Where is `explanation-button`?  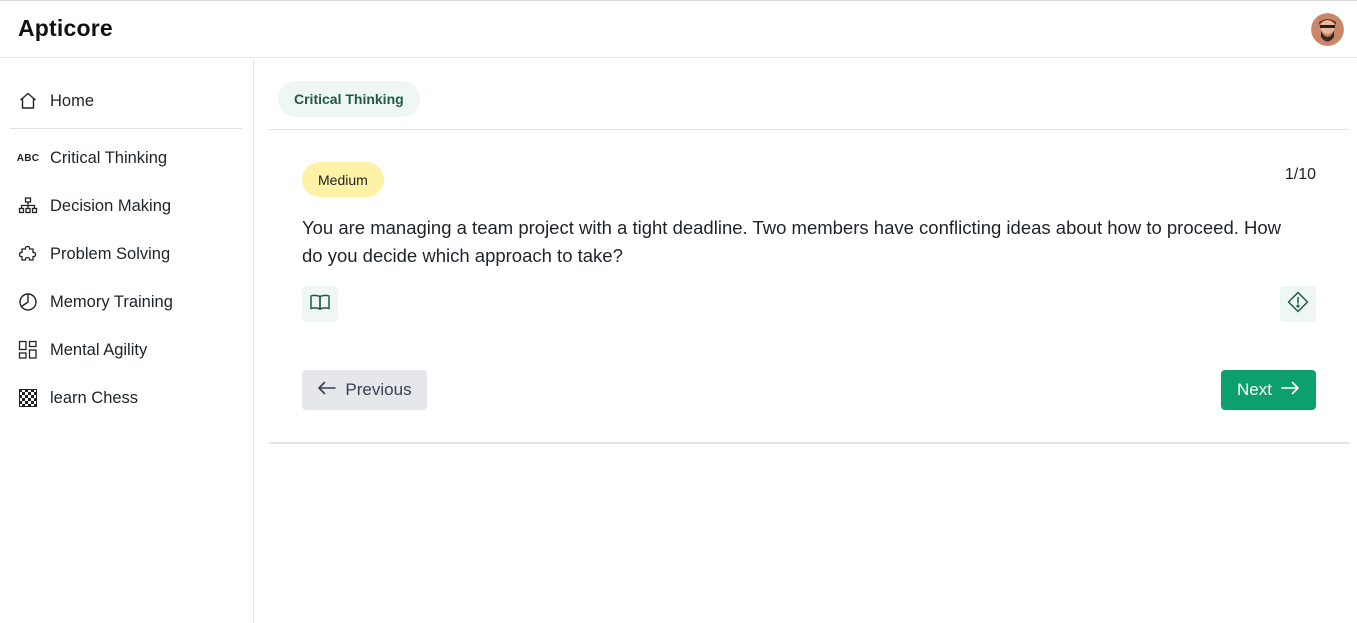 explanation-button is located at coordinates (320, 304).